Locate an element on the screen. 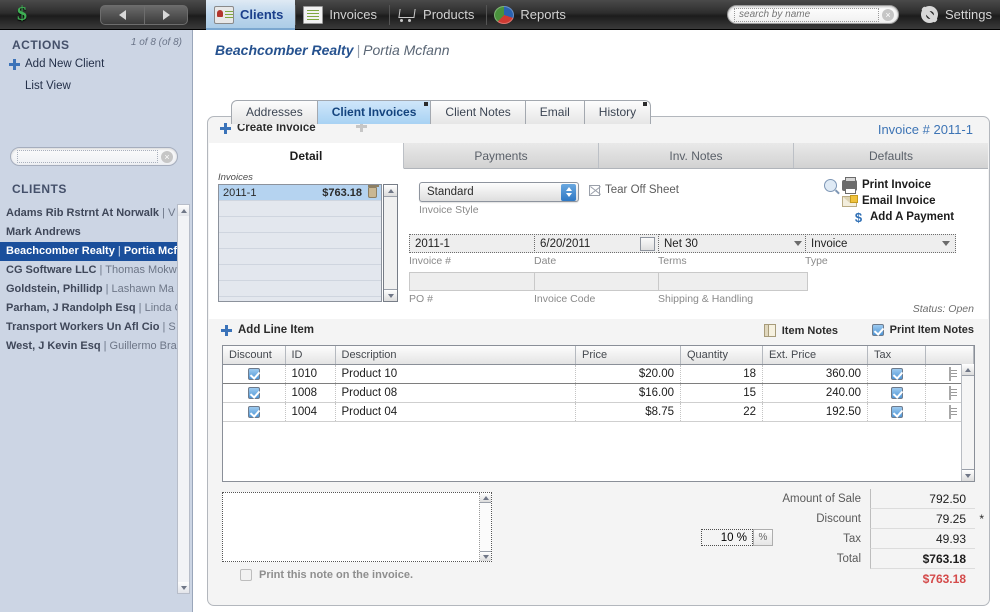 The image size is (1000, 612). tab-email: Email is located at coordinates (555, 112).